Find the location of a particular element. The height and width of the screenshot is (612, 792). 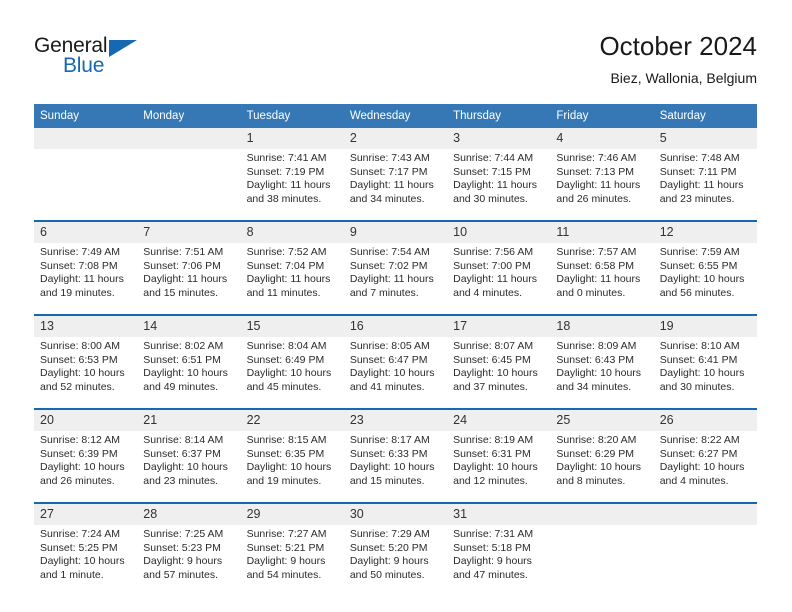

sunset-text: Sunset: 5:18 PM is located at coordinates (492, 547).